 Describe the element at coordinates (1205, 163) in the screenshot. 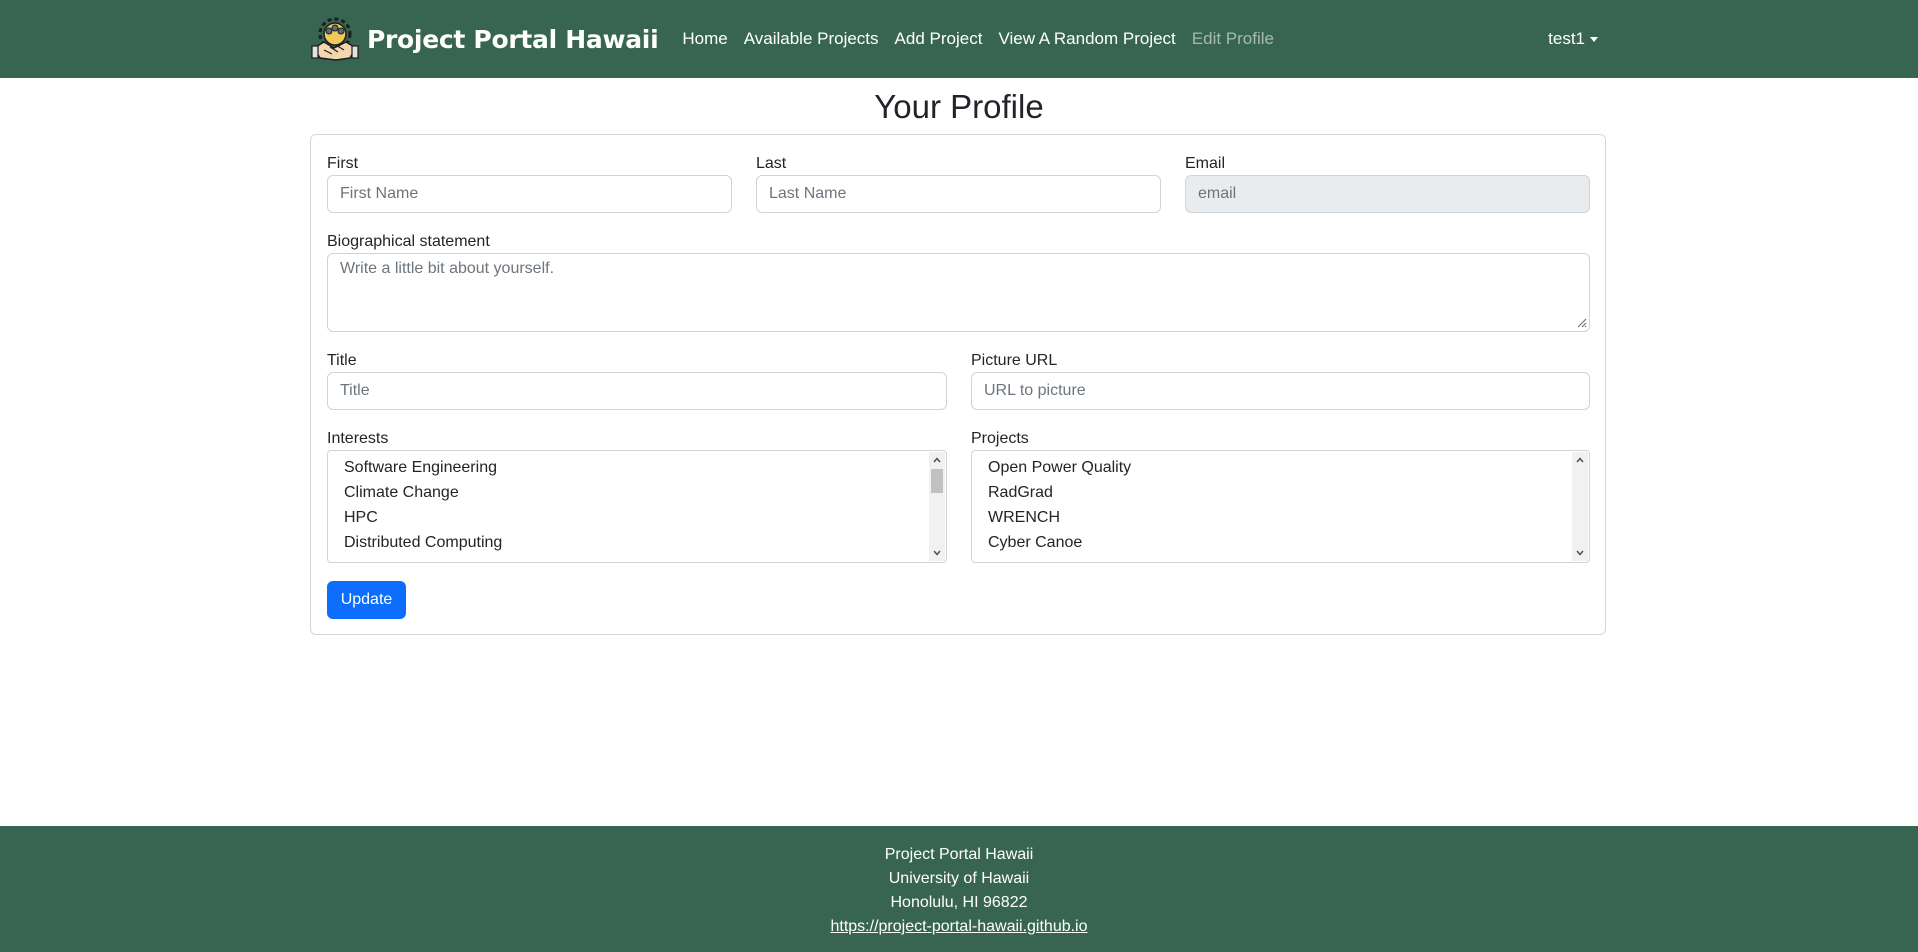

I see `email-label: Email` at that location.